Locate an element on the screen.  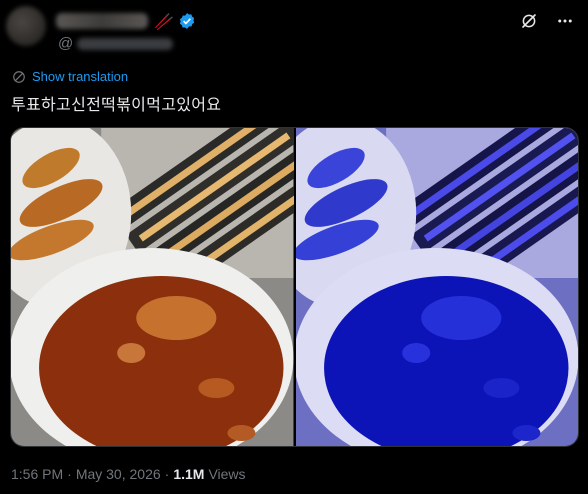
translate-globe-icon is located at coordinates (19, 76).